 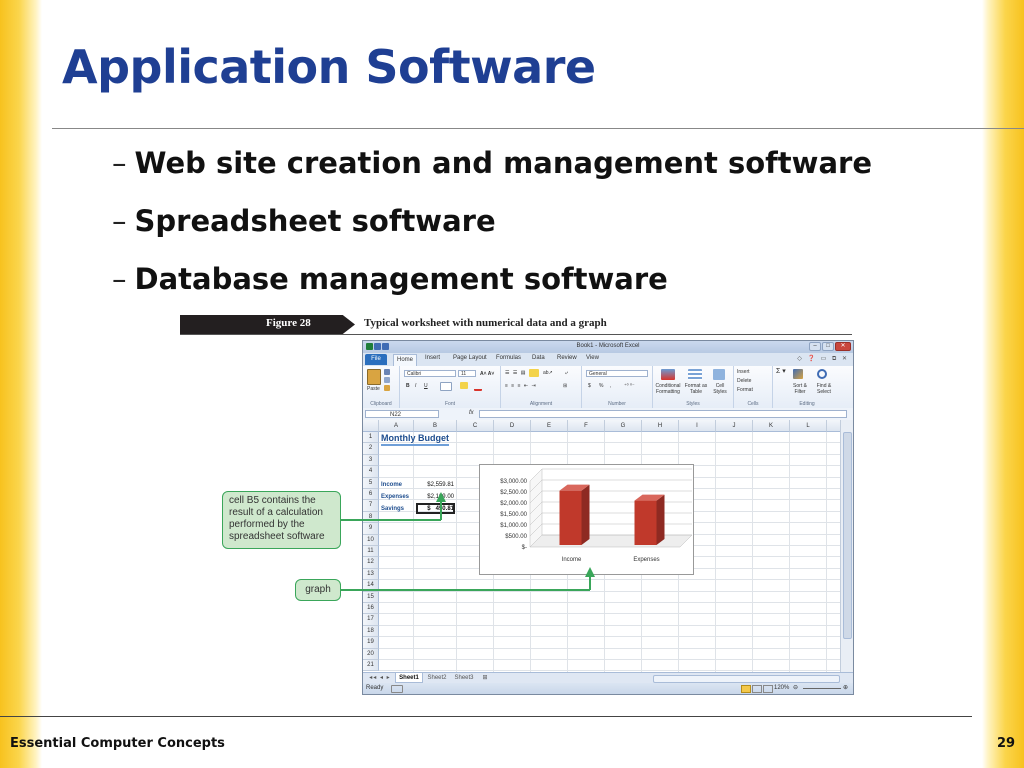 I want to click on callout-connectors, so click(x=468, y=541).